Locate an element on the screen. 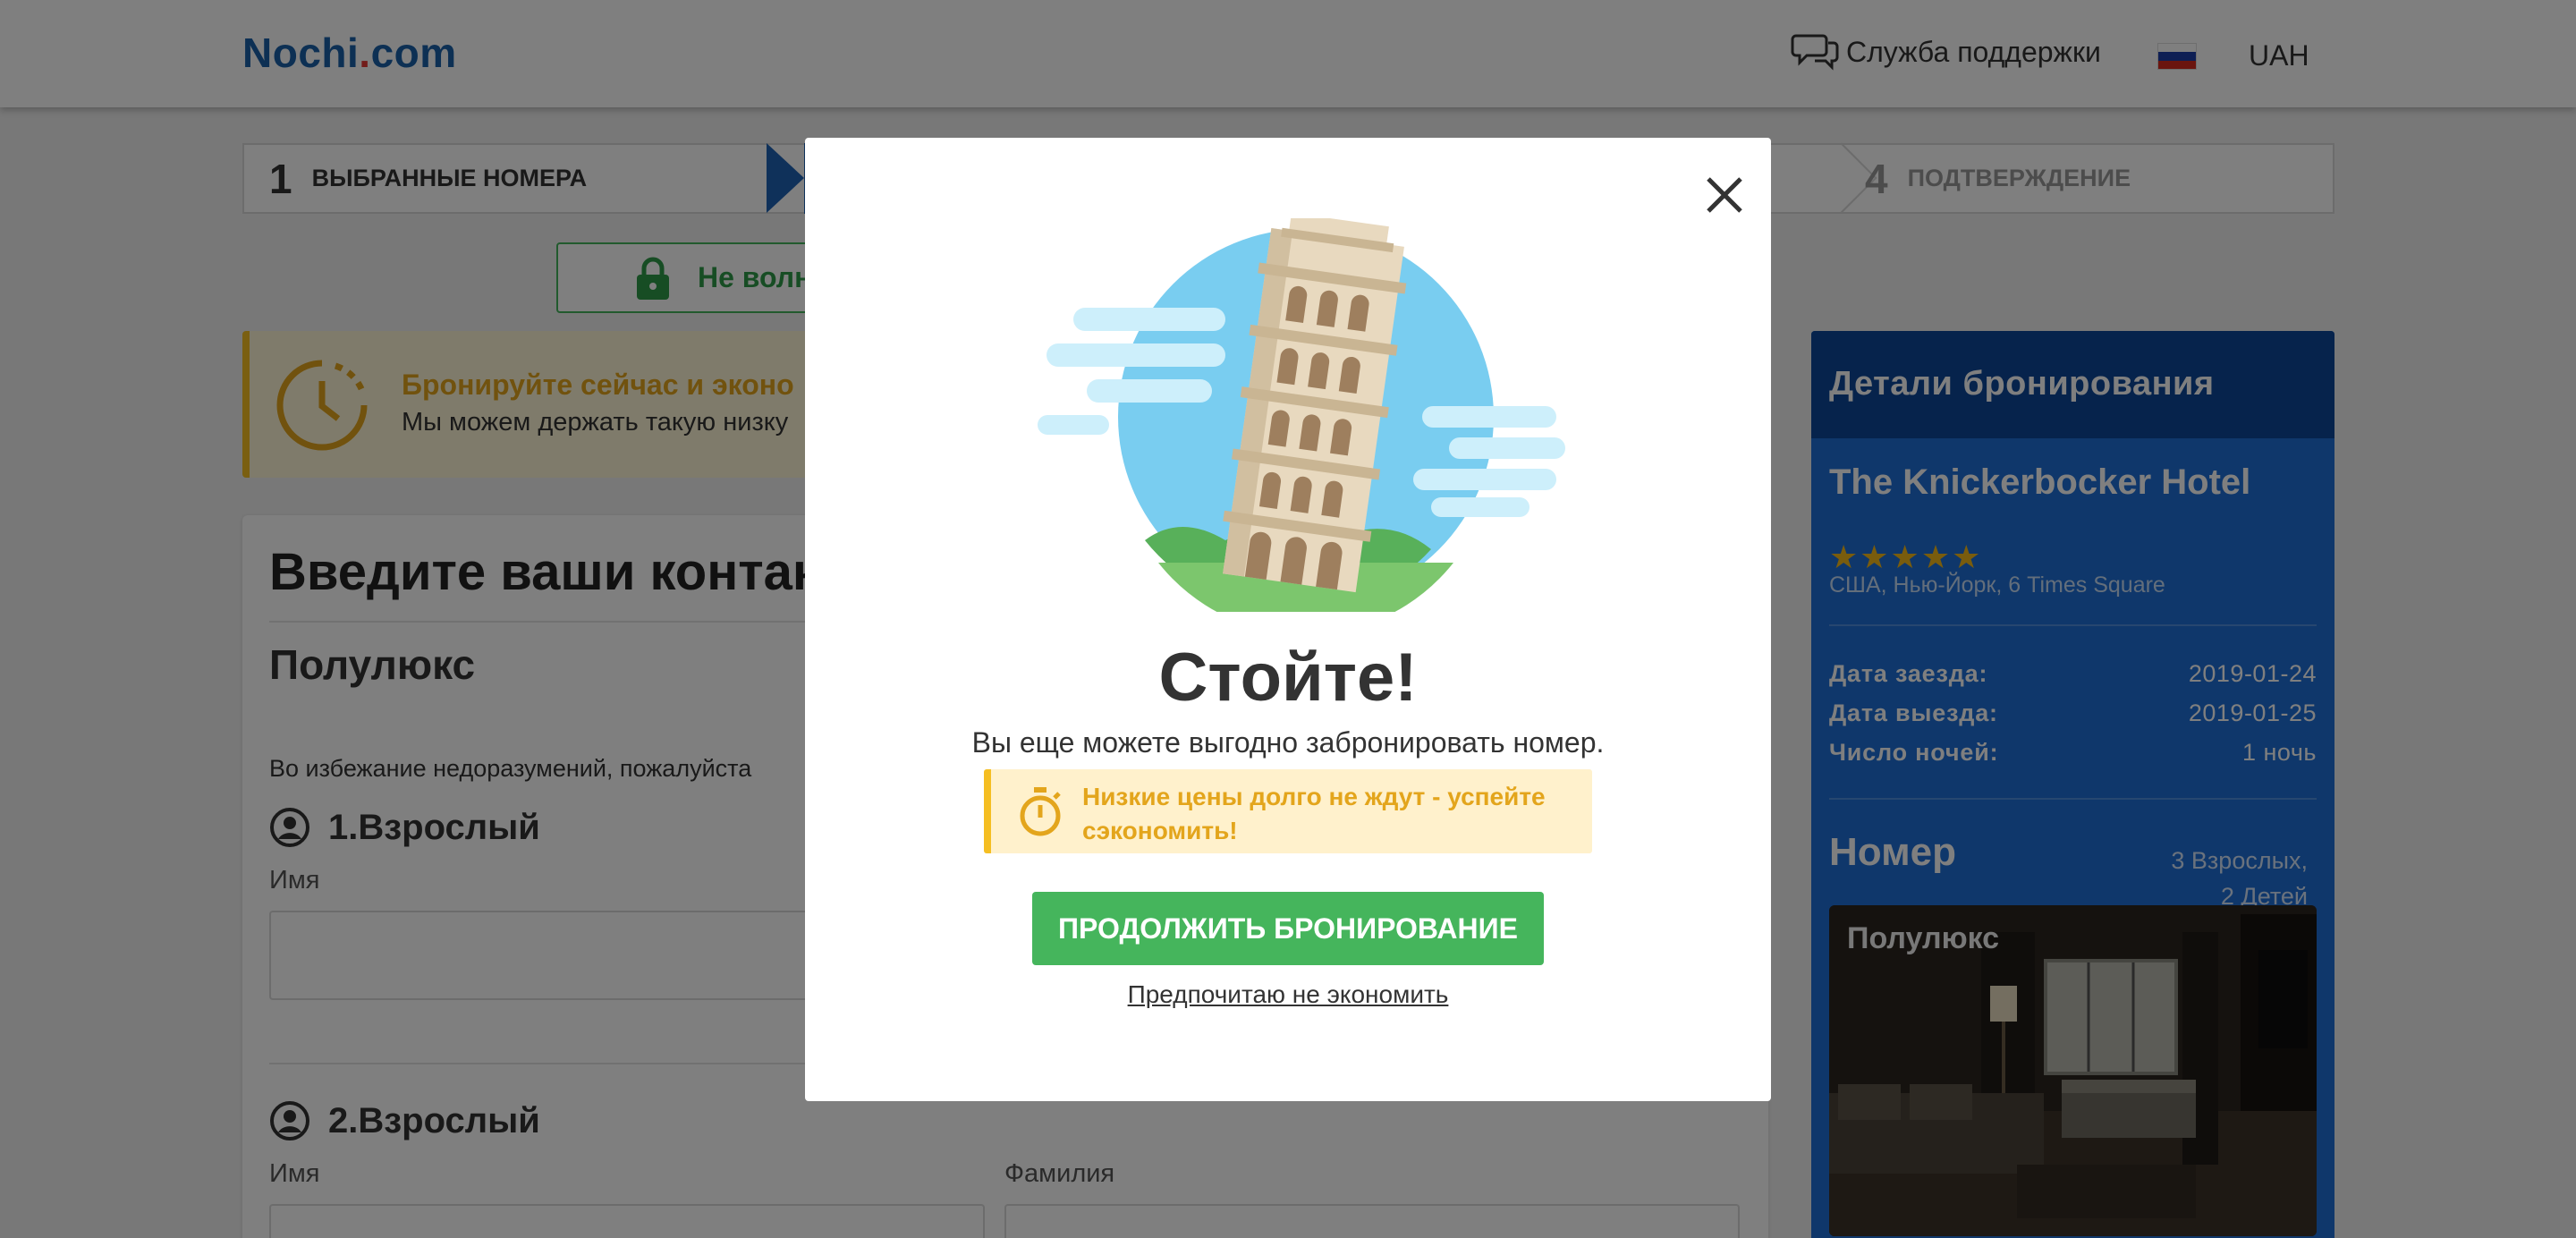 The width and height of the screenshot is (2576, 1238). continue-booking-button: Продолжить бронирование is located at coordinates (1288, 928).